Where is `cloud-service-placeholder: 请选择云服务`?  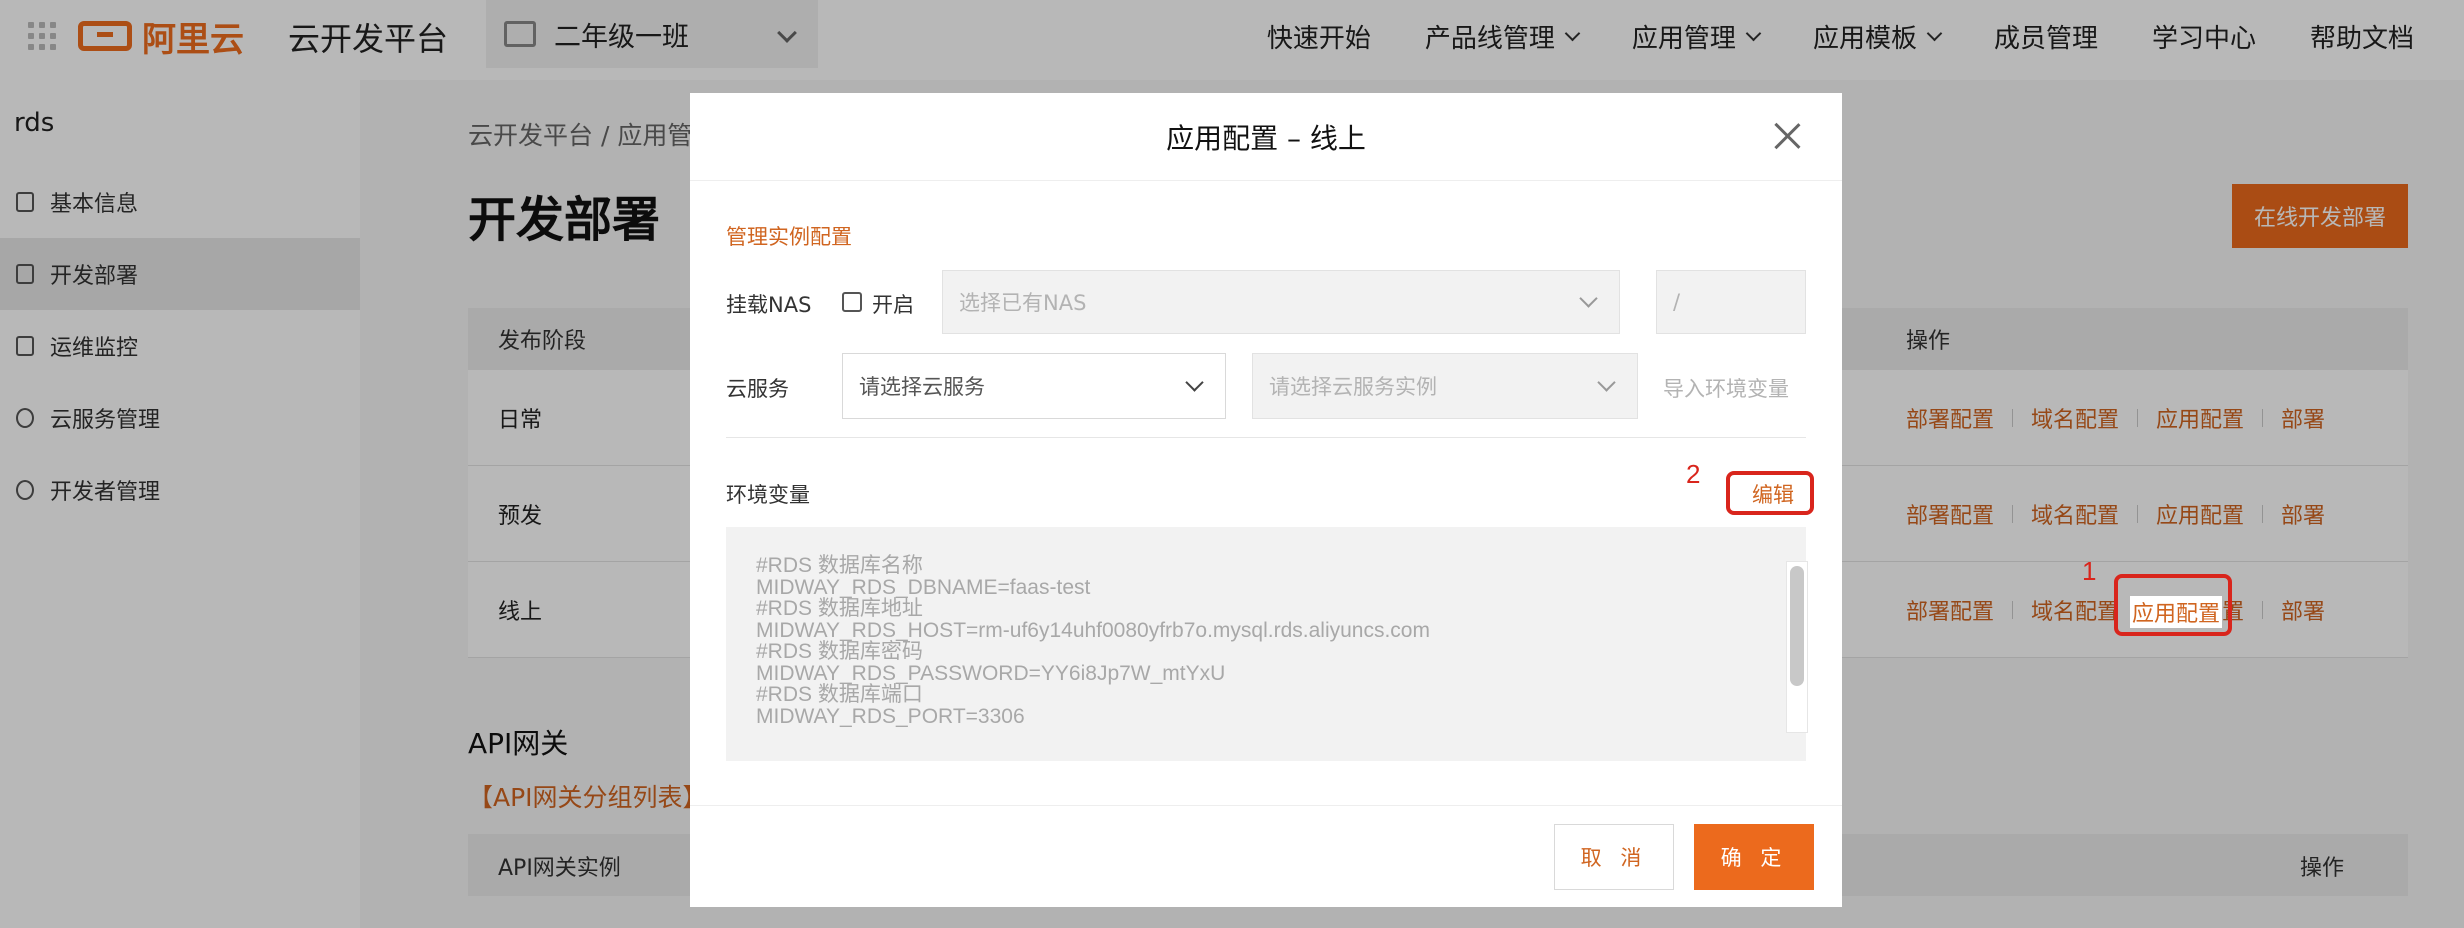 cloud-service-placeholder: 请选择云服务 is located at coordinates (922, 387).